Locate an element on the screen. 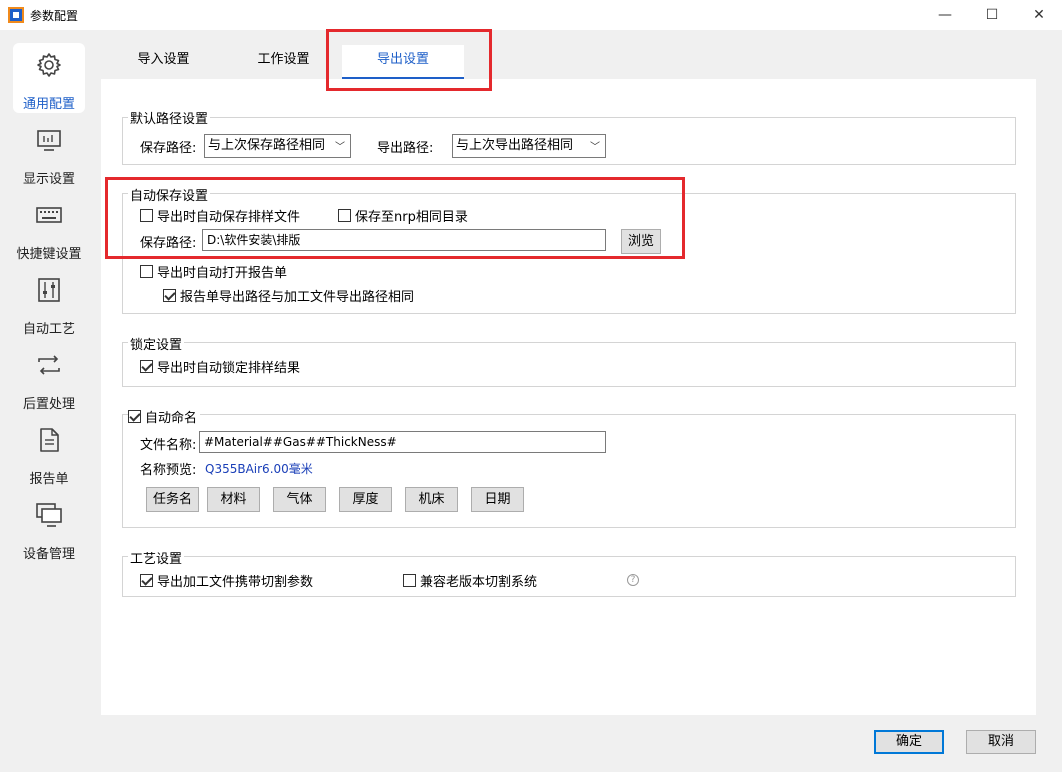 Image resolution: width=1062 pixels, height=772 pixels. sidebar-item-label: 自动工艺 is located at coordinates (48, 329).